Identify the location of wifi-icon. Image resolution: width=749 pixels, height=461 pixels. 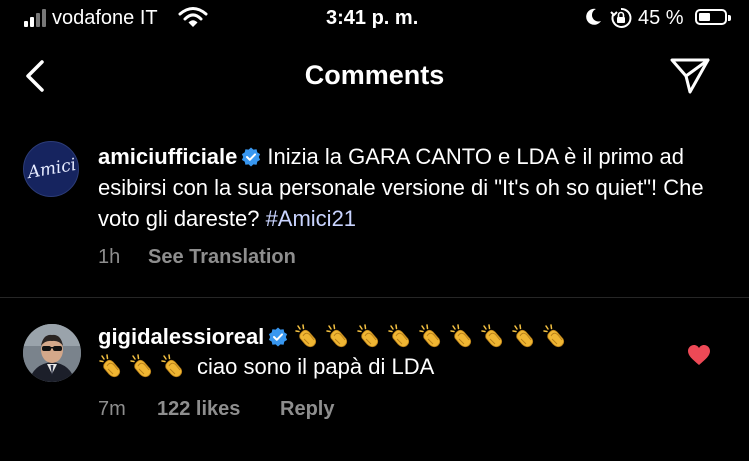
(193, 17).